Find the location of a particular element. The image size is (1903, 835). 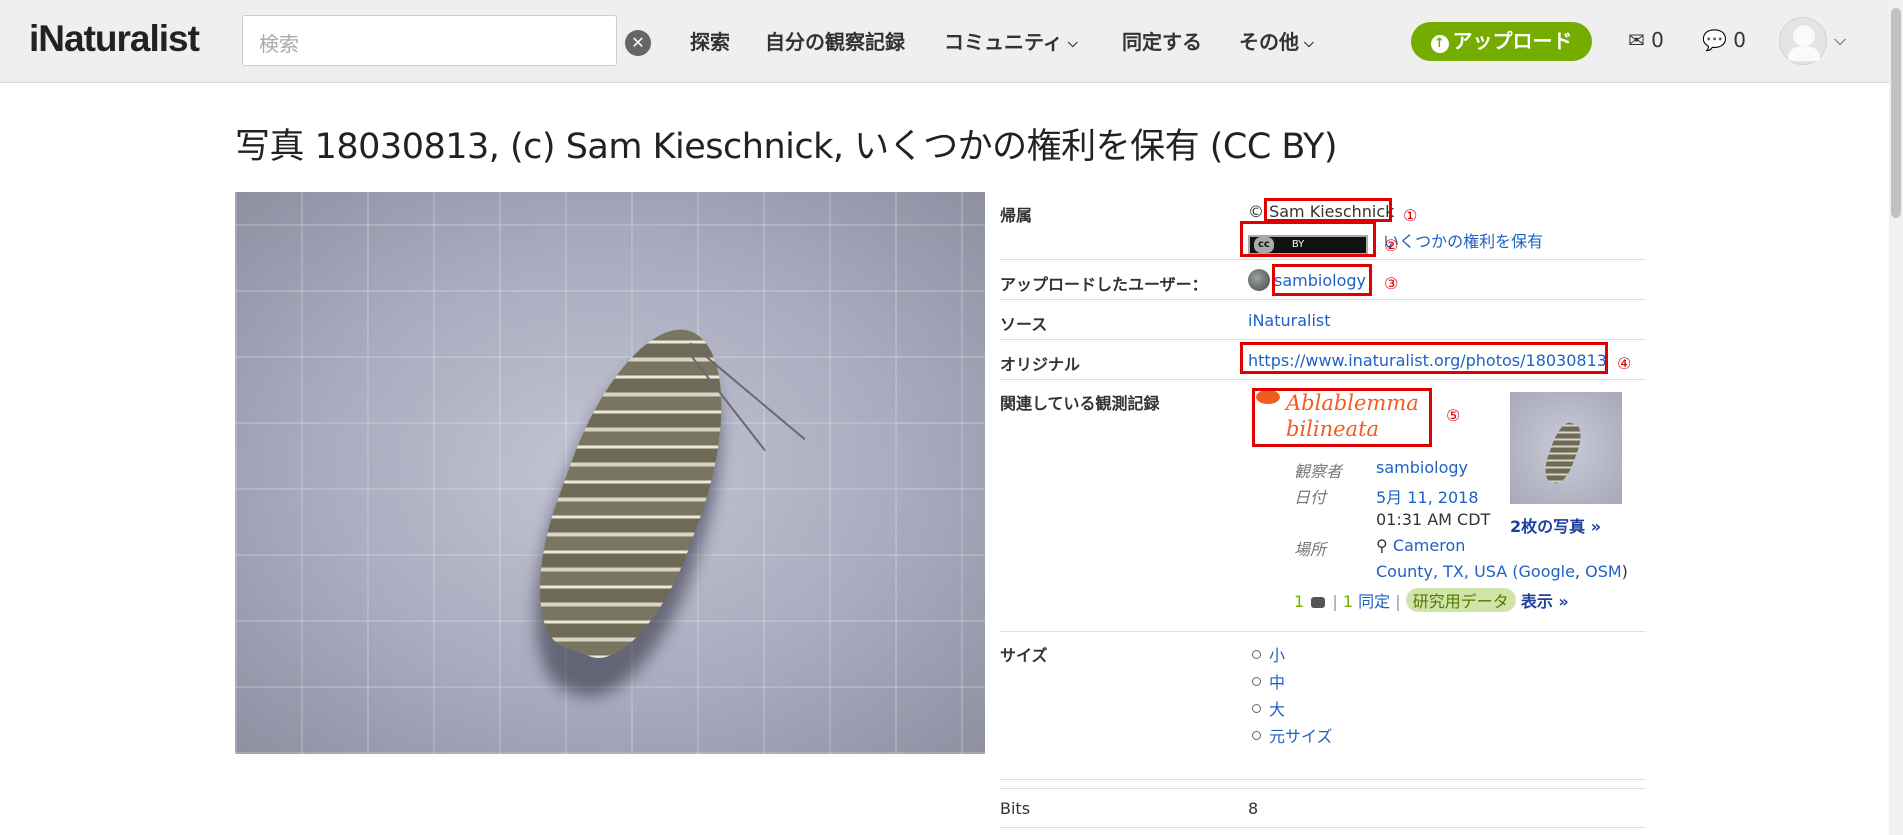

upload-button: ↑ アップロード is located at coordinates (1501, 41).